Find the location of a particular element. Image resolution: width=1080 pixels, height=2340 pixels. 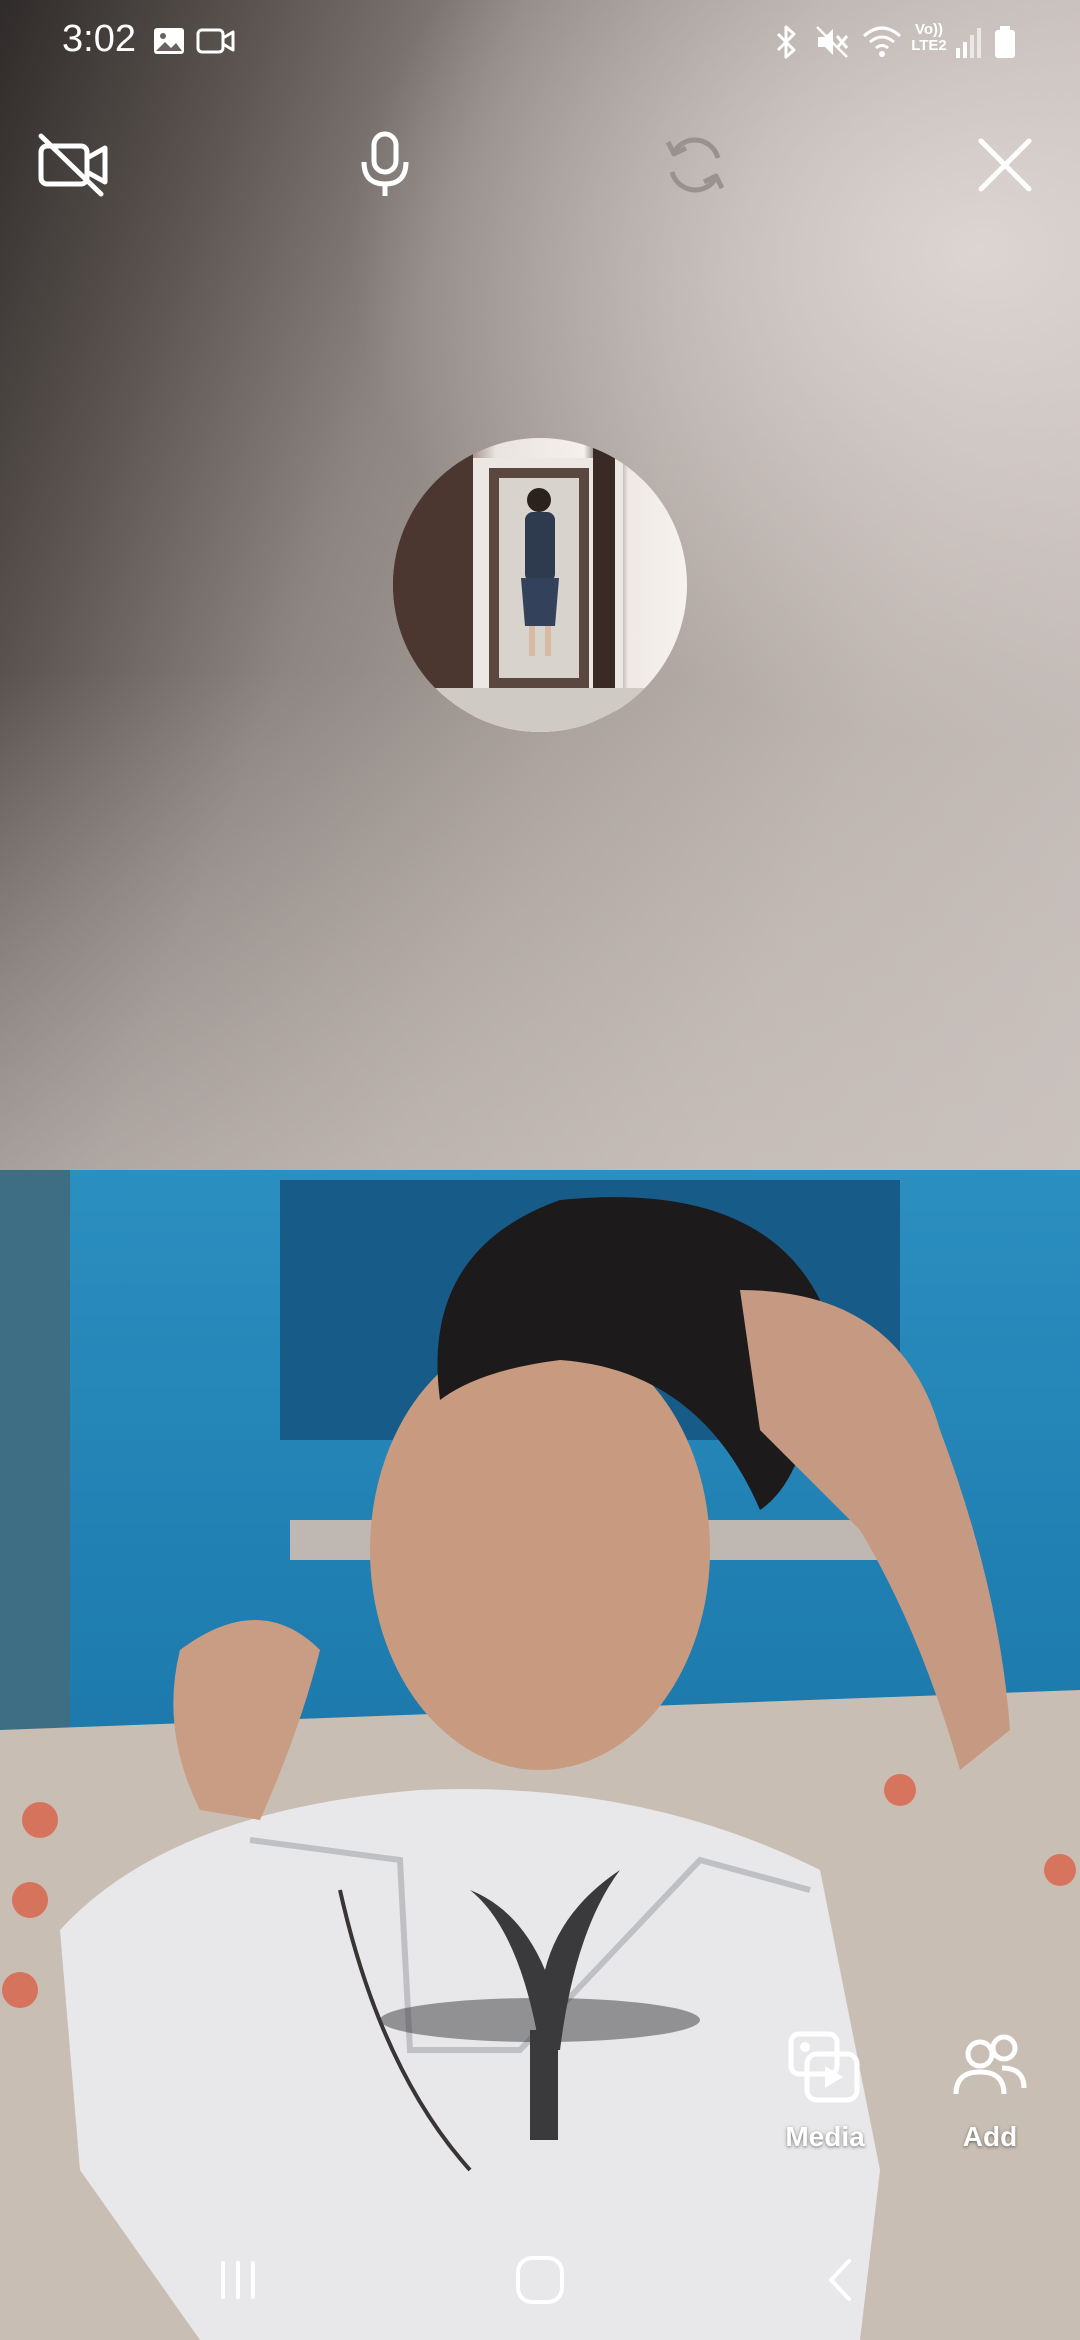

bluetooth-icon is located at coordinates (786, 42).